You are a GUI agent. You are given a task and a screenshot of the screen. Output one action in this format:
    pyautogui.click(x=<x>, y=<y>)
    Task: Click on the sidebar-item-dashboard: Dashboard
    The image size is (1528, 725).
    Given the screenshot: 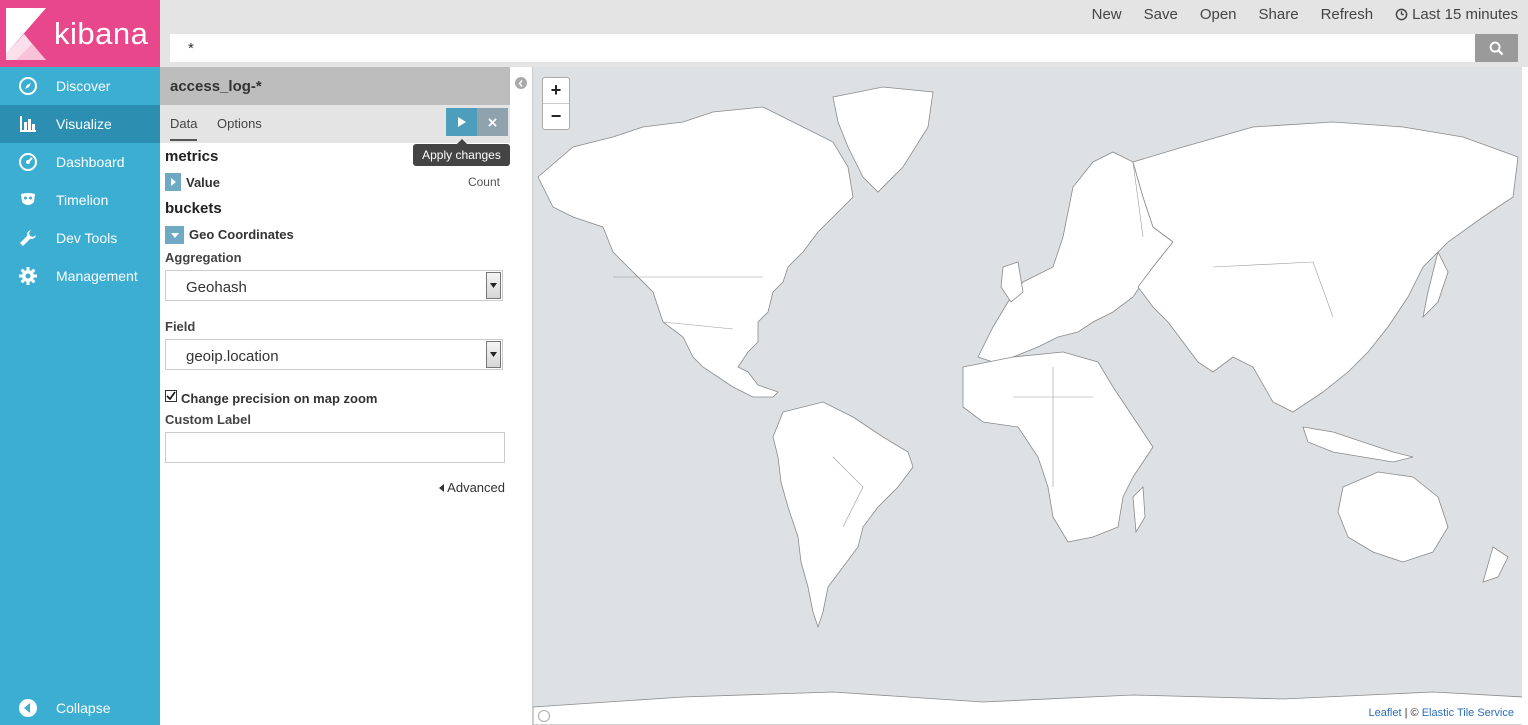 What is the action you would take?
    pyautogui.click(x=80, y=162)
    